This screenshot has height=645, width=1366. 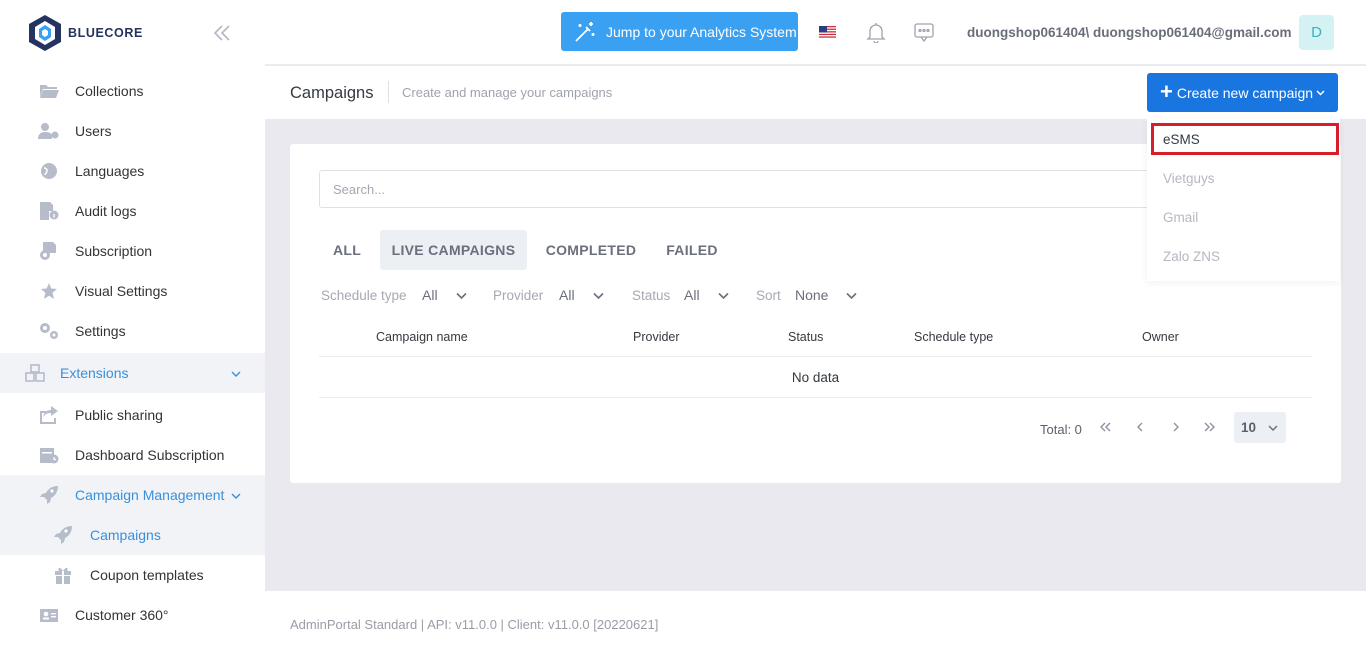 What do you see at coordinates (49, 171) in the screenshot?
I see `globe-icon` at bounding box center [49, 171].